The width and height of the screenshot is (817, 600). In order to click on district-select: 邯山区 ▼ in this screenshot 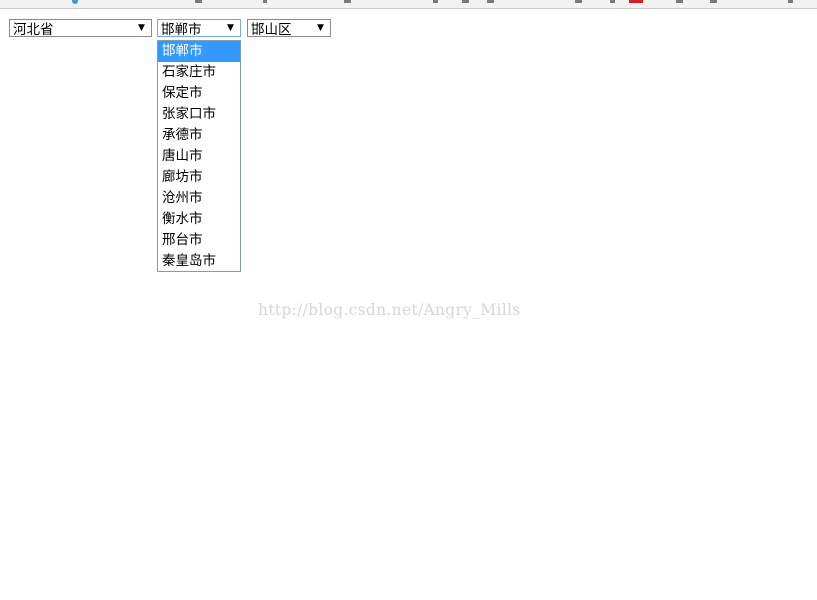, I will do `click(289, 28)`.